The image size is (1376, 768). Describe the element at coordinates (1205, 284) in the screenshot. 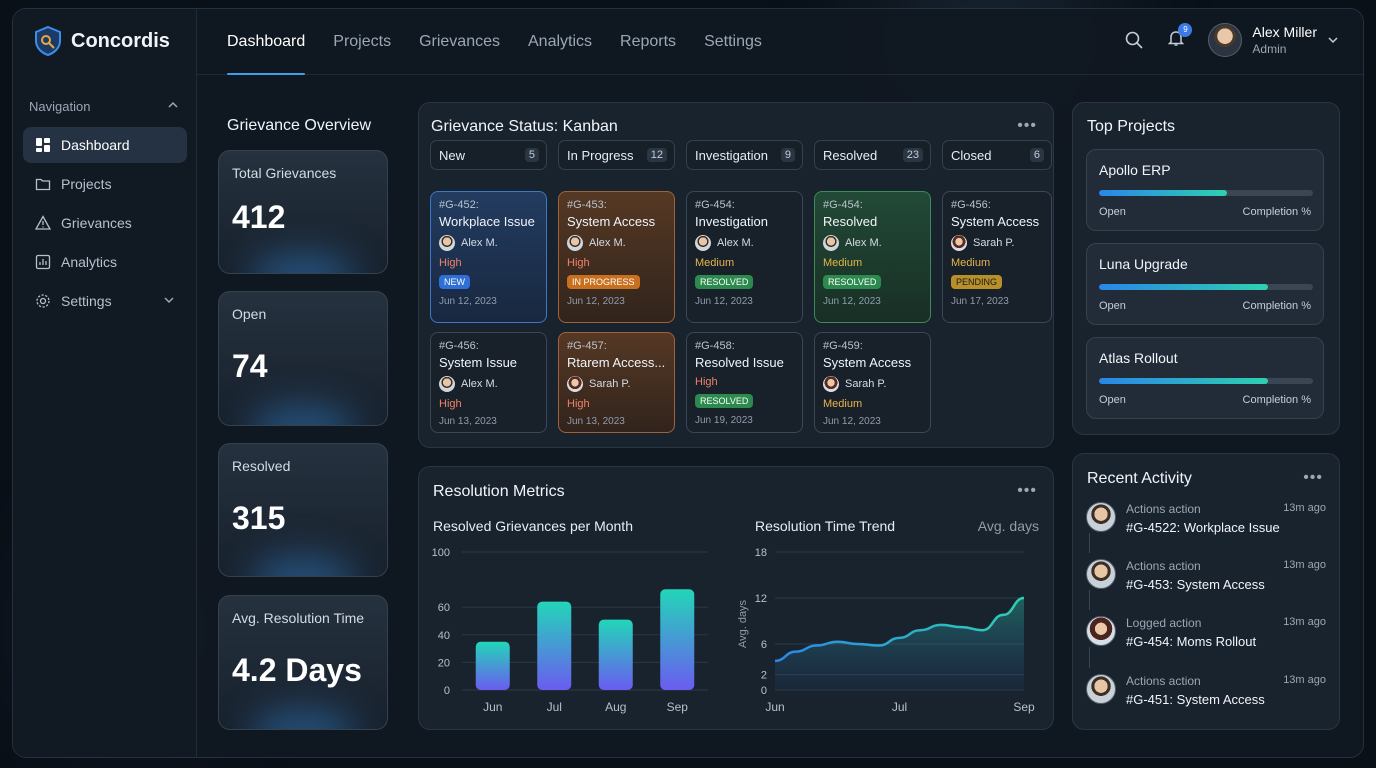

I see `project-card: Luna Upgrade Open Completion %` at that location.